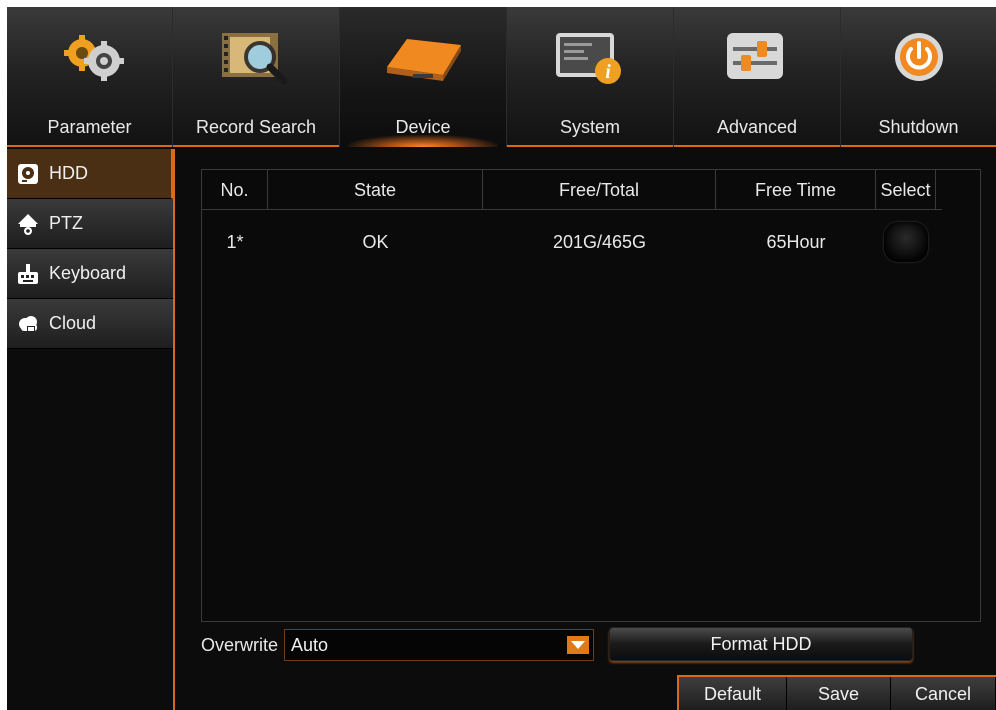 The height and width of the screenshot is (710, 996). I want to click on tab-label: Record Search, so click(256, 127).